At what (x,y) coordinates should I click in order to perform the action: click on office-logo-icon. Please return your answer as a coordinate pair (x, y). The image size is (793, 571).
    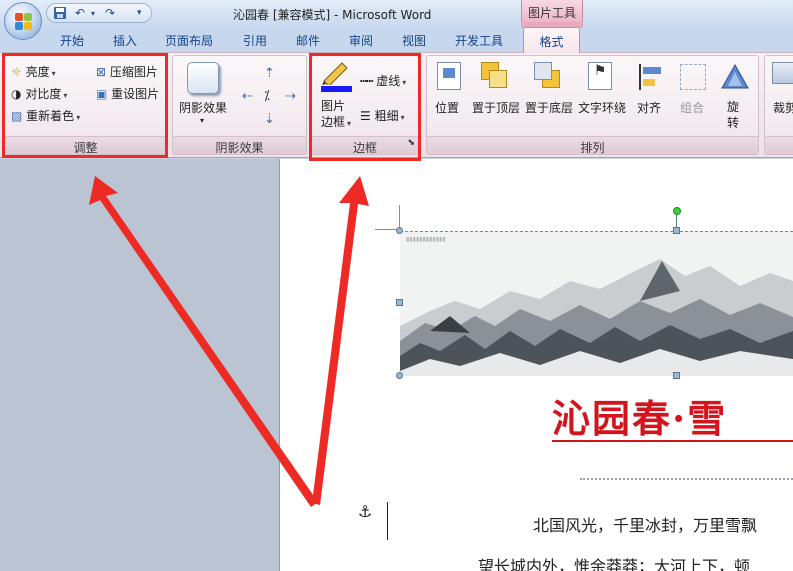
    Looking at the image, I should click on (24, 22).